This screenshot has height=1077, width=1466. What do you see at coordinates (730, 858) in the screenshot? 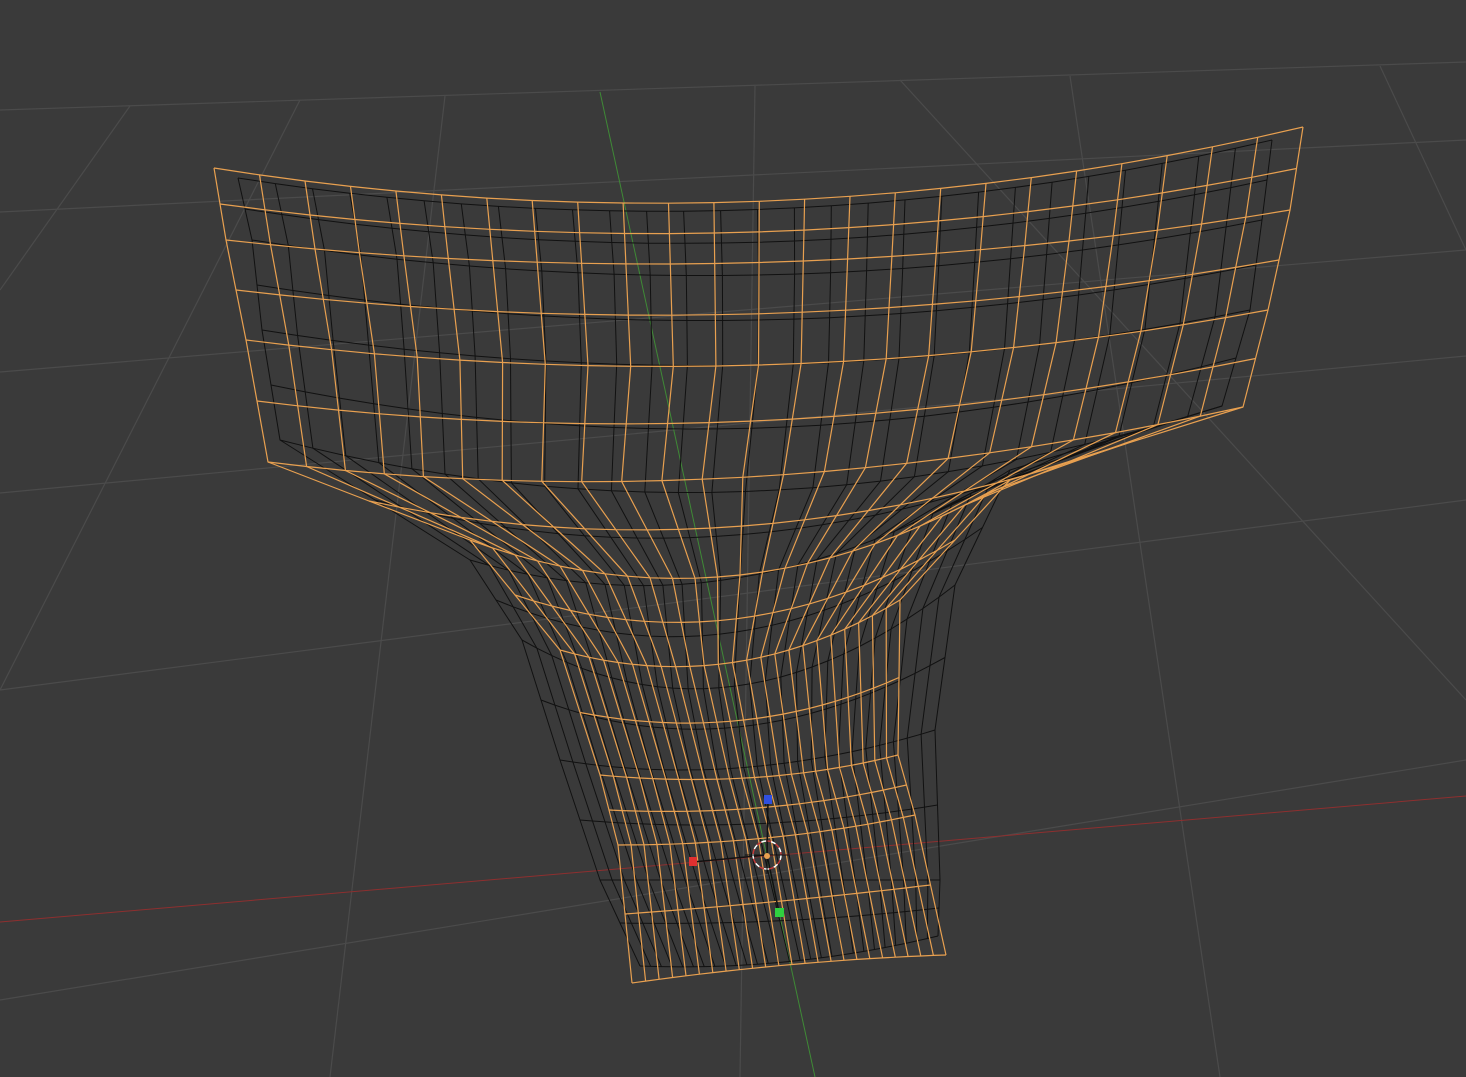
I see `gizmo-x-shaft` at bounding box center [730, 858].